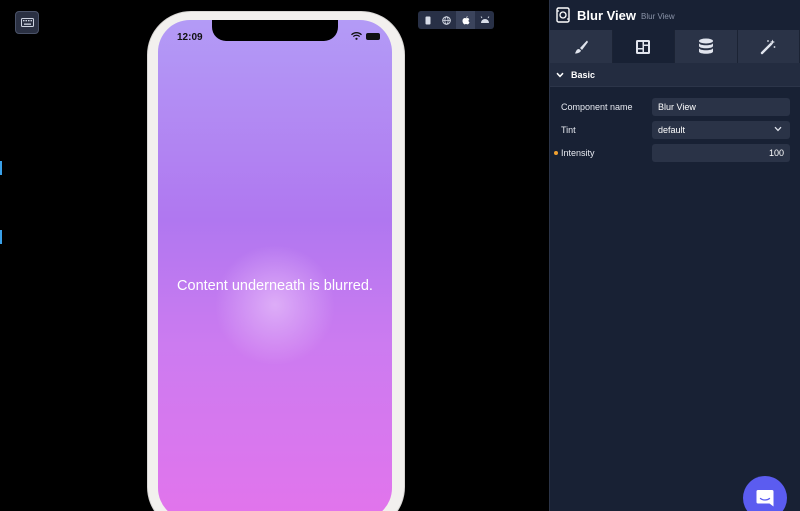 The width and height of the screenshot is (800, 511). Describe the element at coordinates (578, 153) in the screenshot. I see `prop-label: Intensity` at that location.